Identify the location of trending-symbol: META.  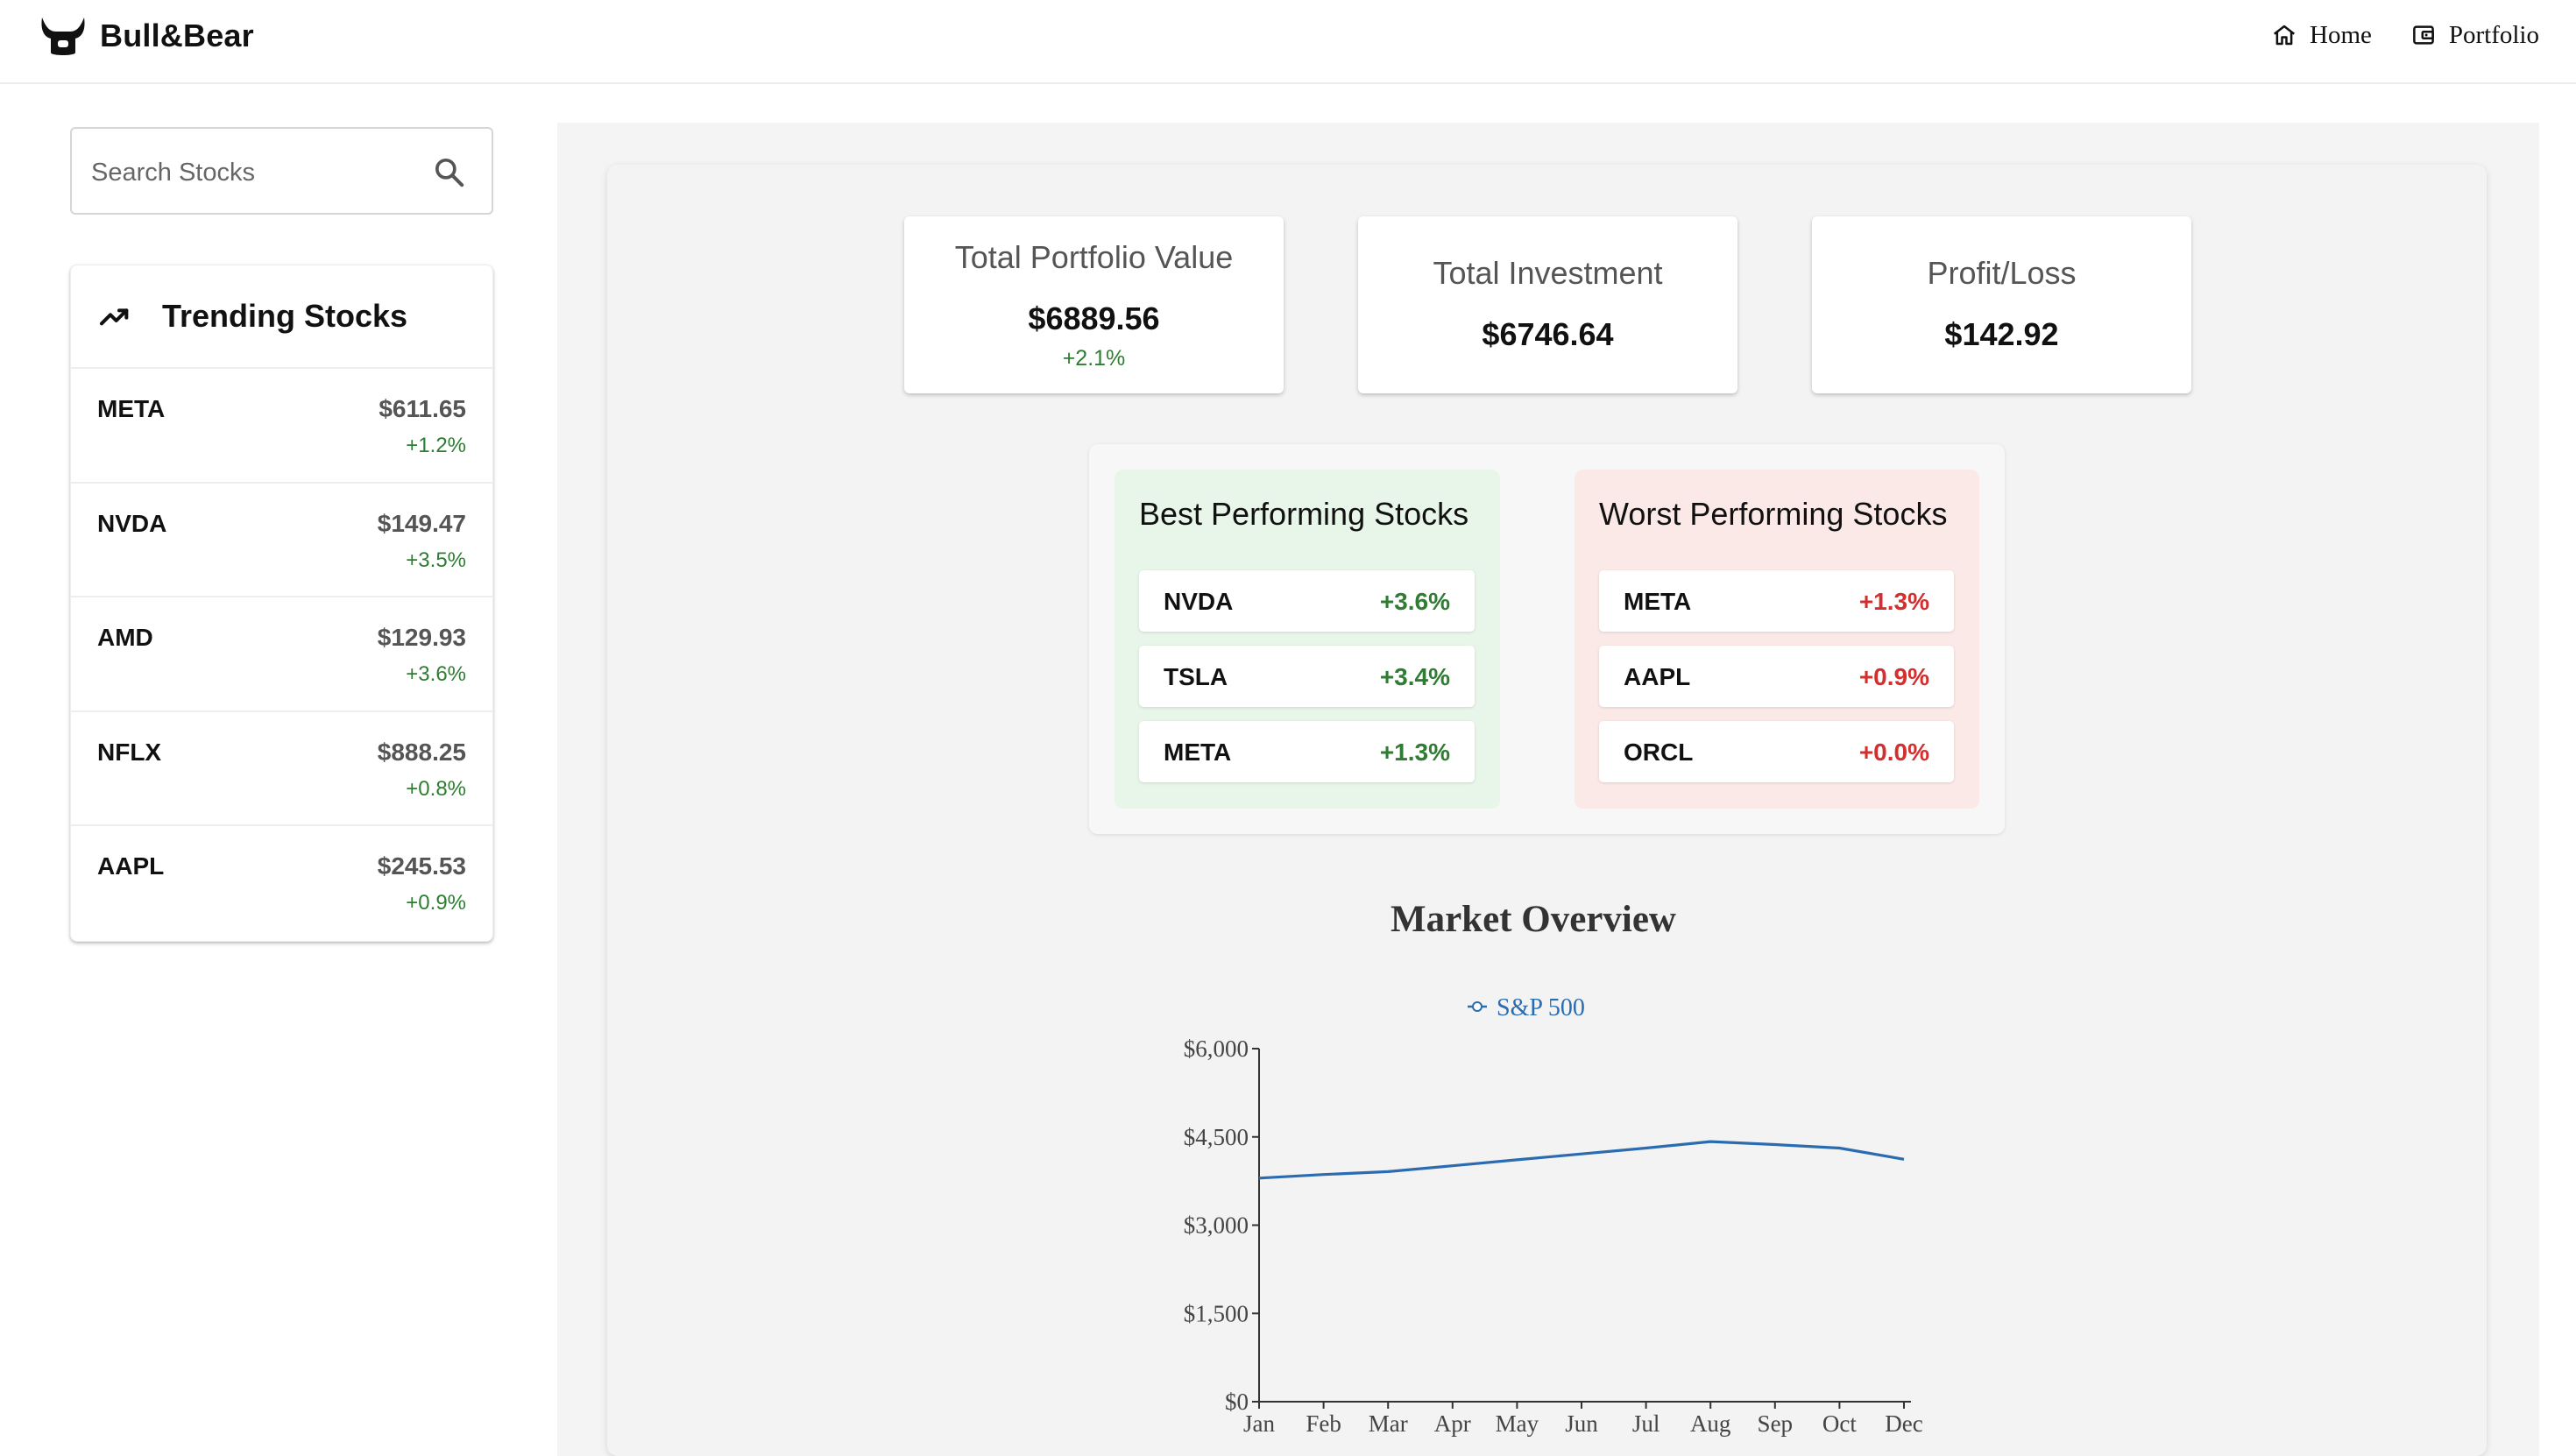
(131, 408).